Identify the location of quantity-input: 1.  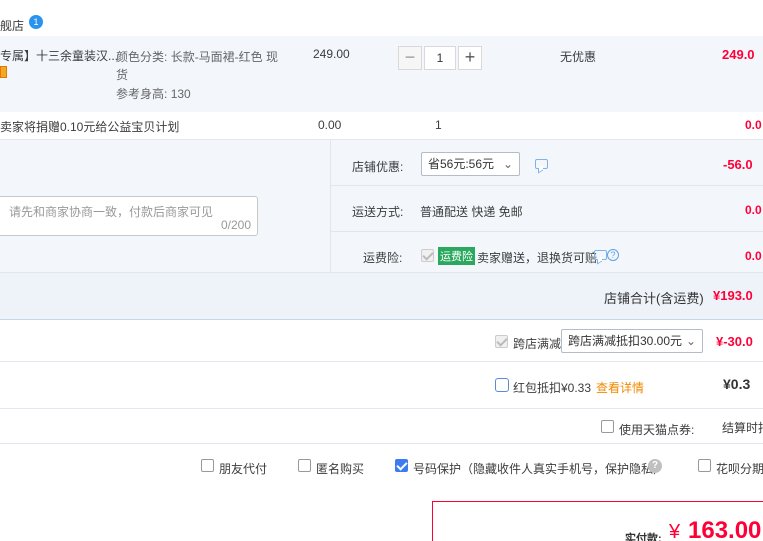
(440, 58).